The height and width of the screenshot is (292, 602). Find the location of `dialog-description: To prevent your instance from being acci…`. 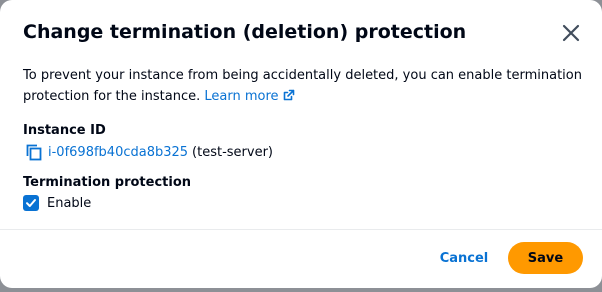

dialog-description: To prevent your instance from being acci… is located at coordinates (303, 86).